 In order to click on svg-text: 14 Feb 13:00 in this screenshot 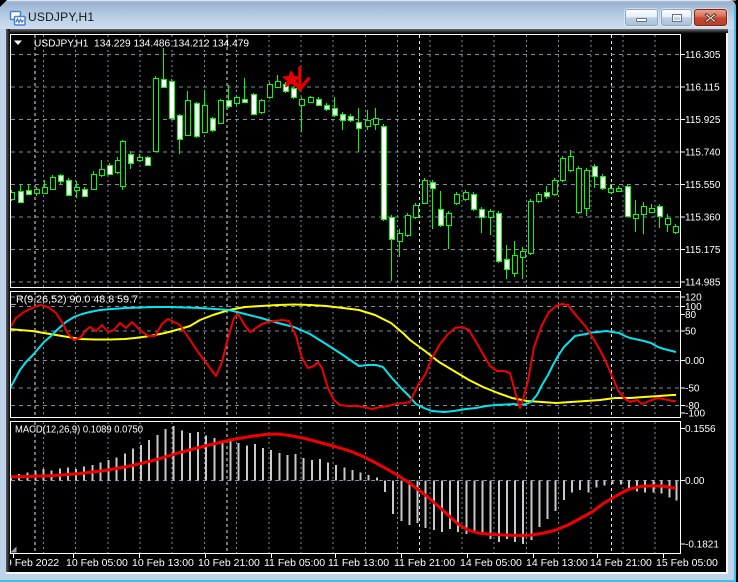, I will do `click(557, 563)`.